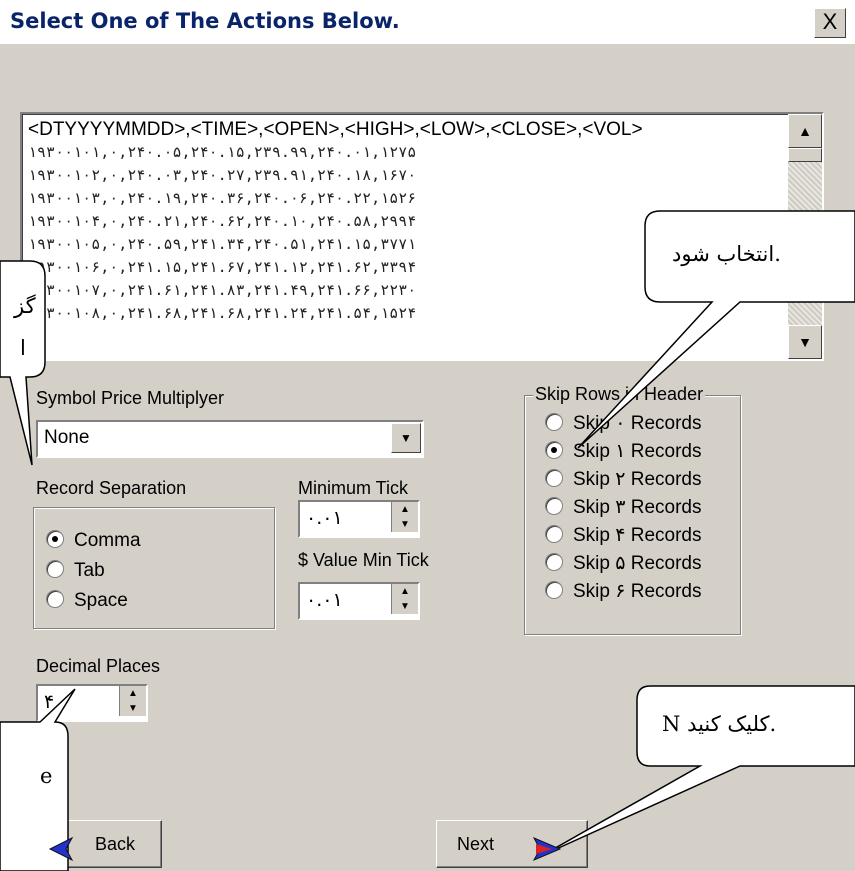 Image resolution: width=855 pixels, height=871 pixels. I want to click on radio-skip-6: Skip ۶ Records, so click(623, 592).